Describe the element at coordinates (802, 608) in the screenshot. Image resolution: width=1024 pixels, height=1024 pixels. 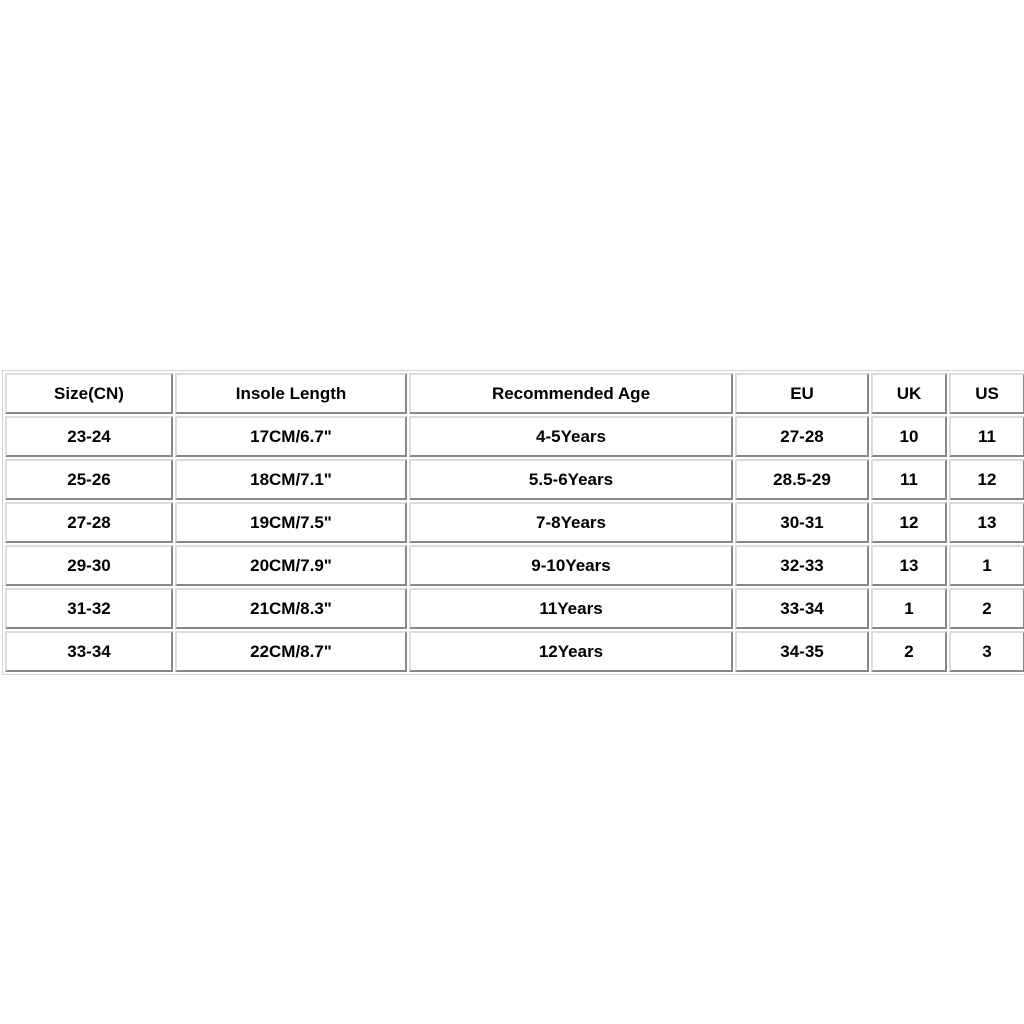
I see `cell-eu: 33-34` at that location.